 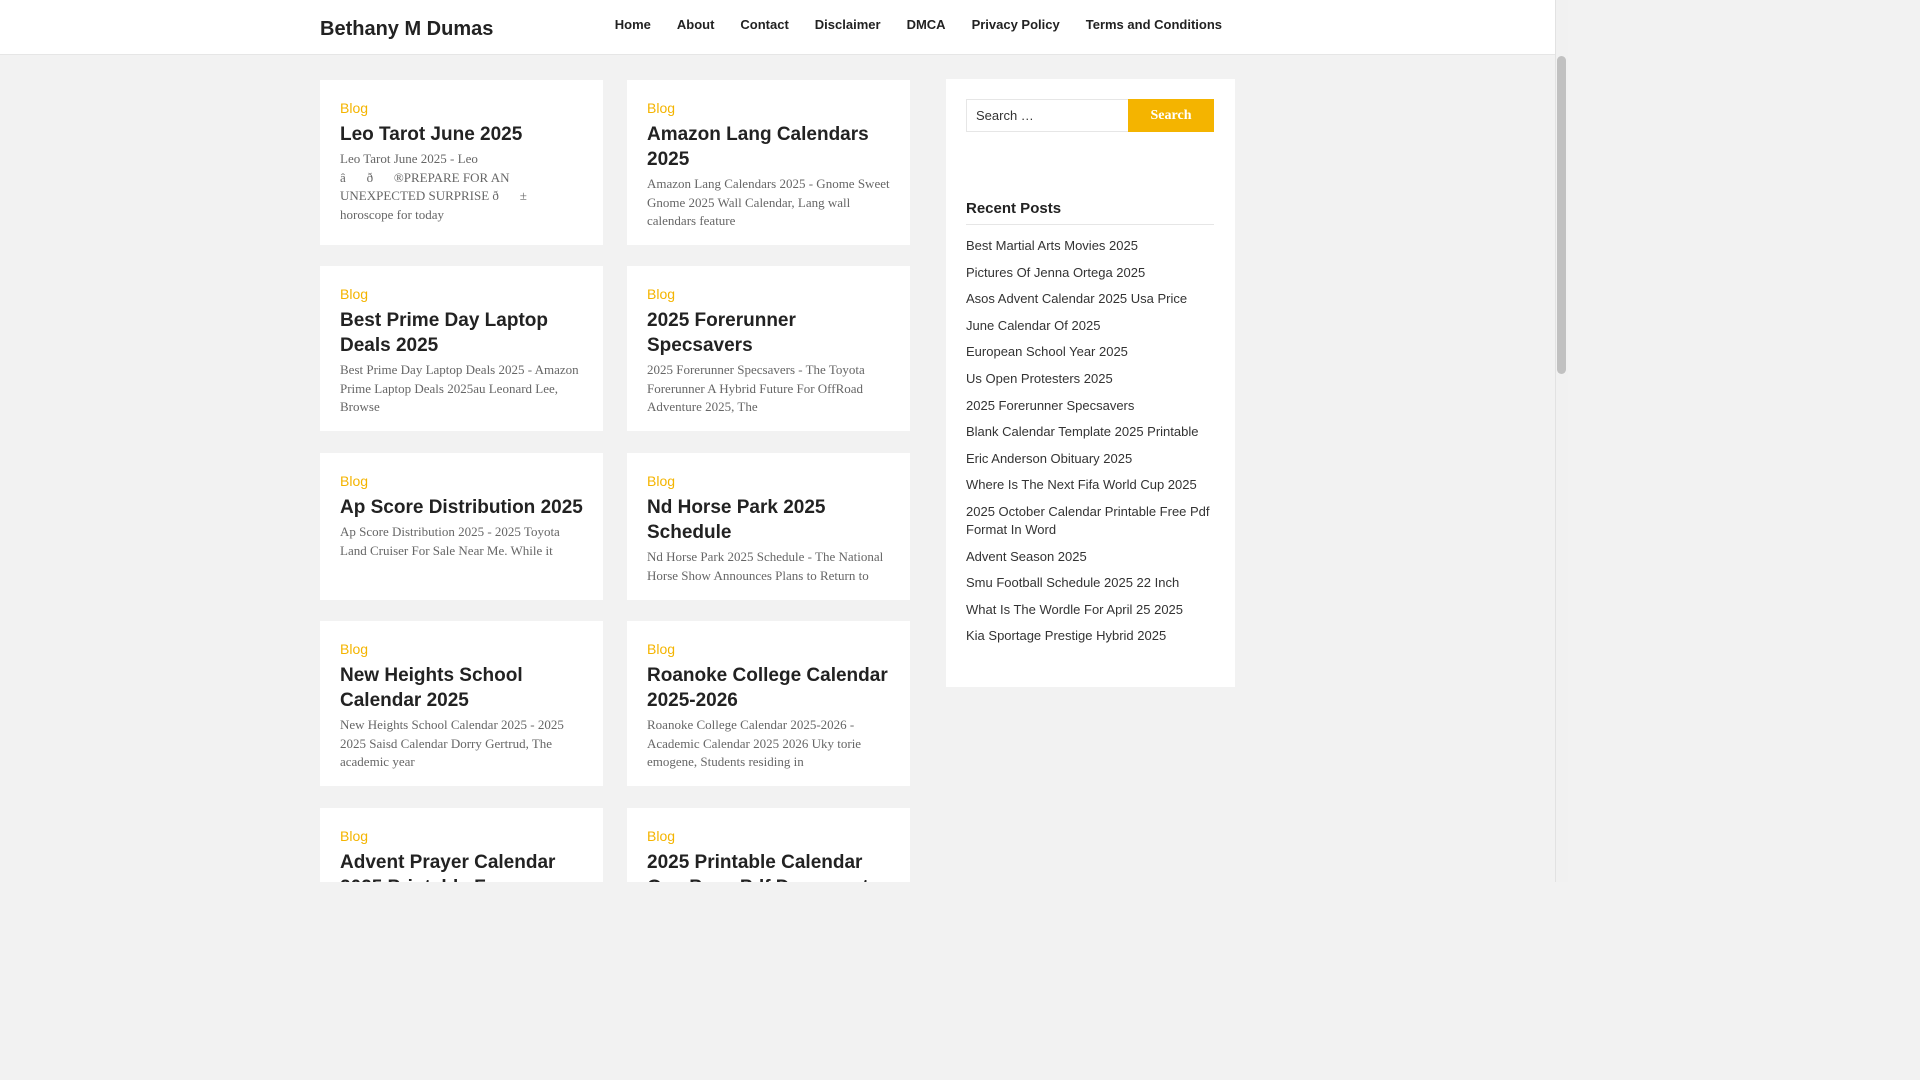 I want to click on recent-post-link: Kia Sportage Prestige Hybrid 2025, so click(x=1090, y=636).